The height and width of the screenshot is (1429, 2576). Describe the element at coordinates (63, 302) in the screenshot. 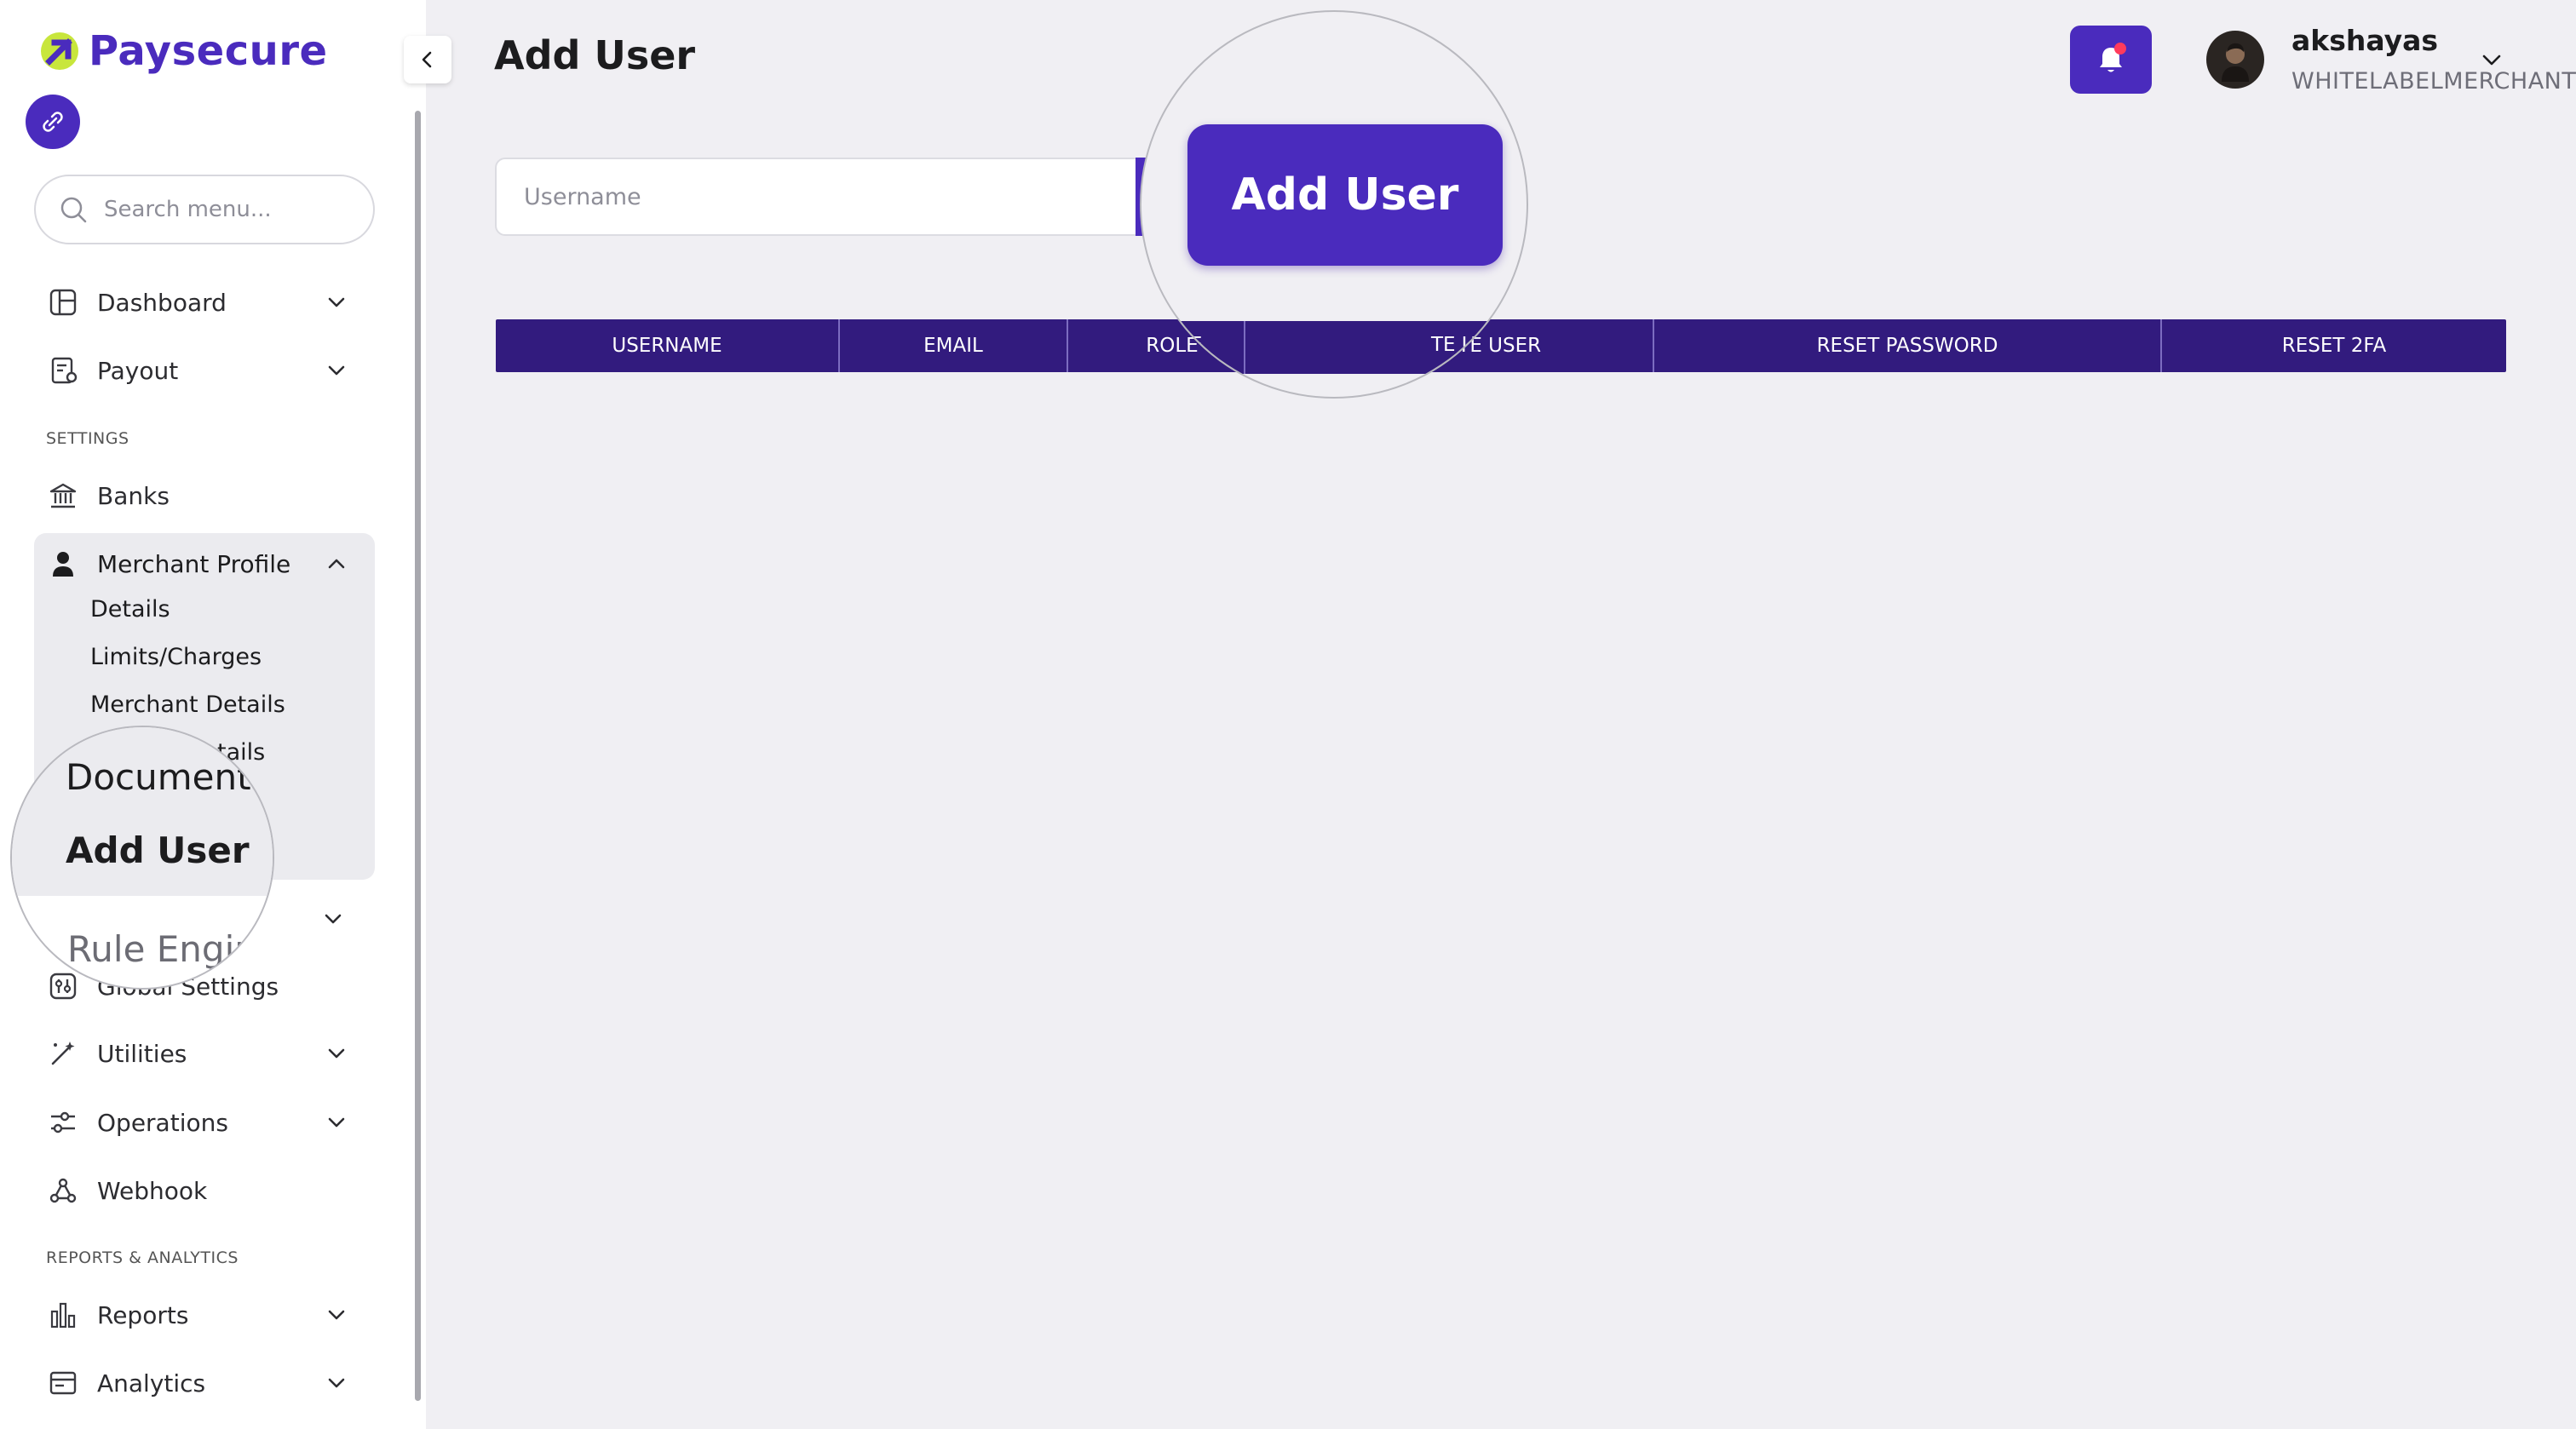

I see `dashboard-icon` at that location.